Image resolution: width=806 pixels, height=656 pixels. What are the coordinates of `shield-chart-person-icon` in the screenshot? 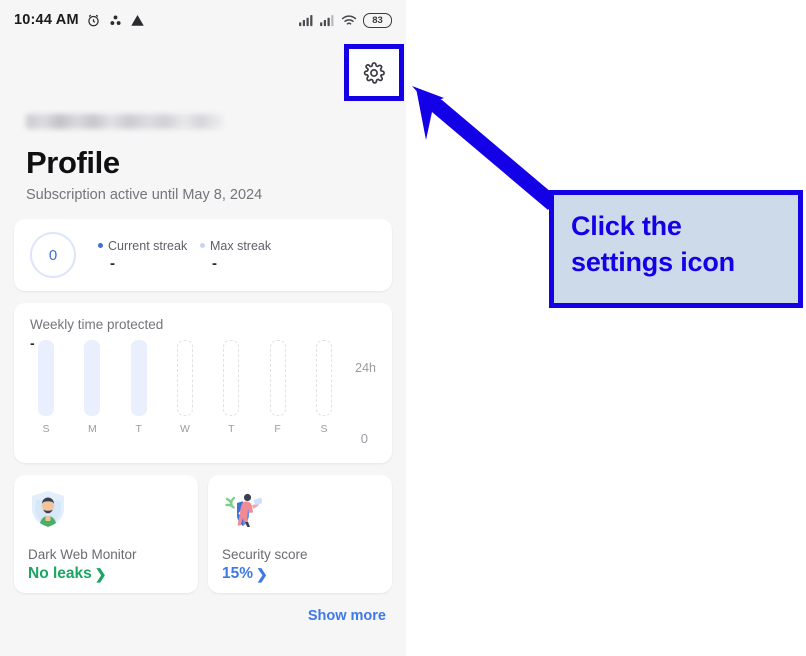 It's located at (244, 510).